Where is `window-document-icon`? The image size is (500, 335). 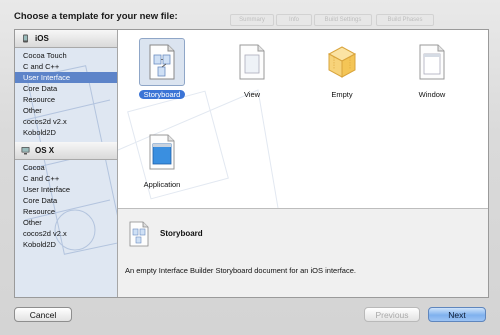 window-document-icon is located at coordinates (432, 62).